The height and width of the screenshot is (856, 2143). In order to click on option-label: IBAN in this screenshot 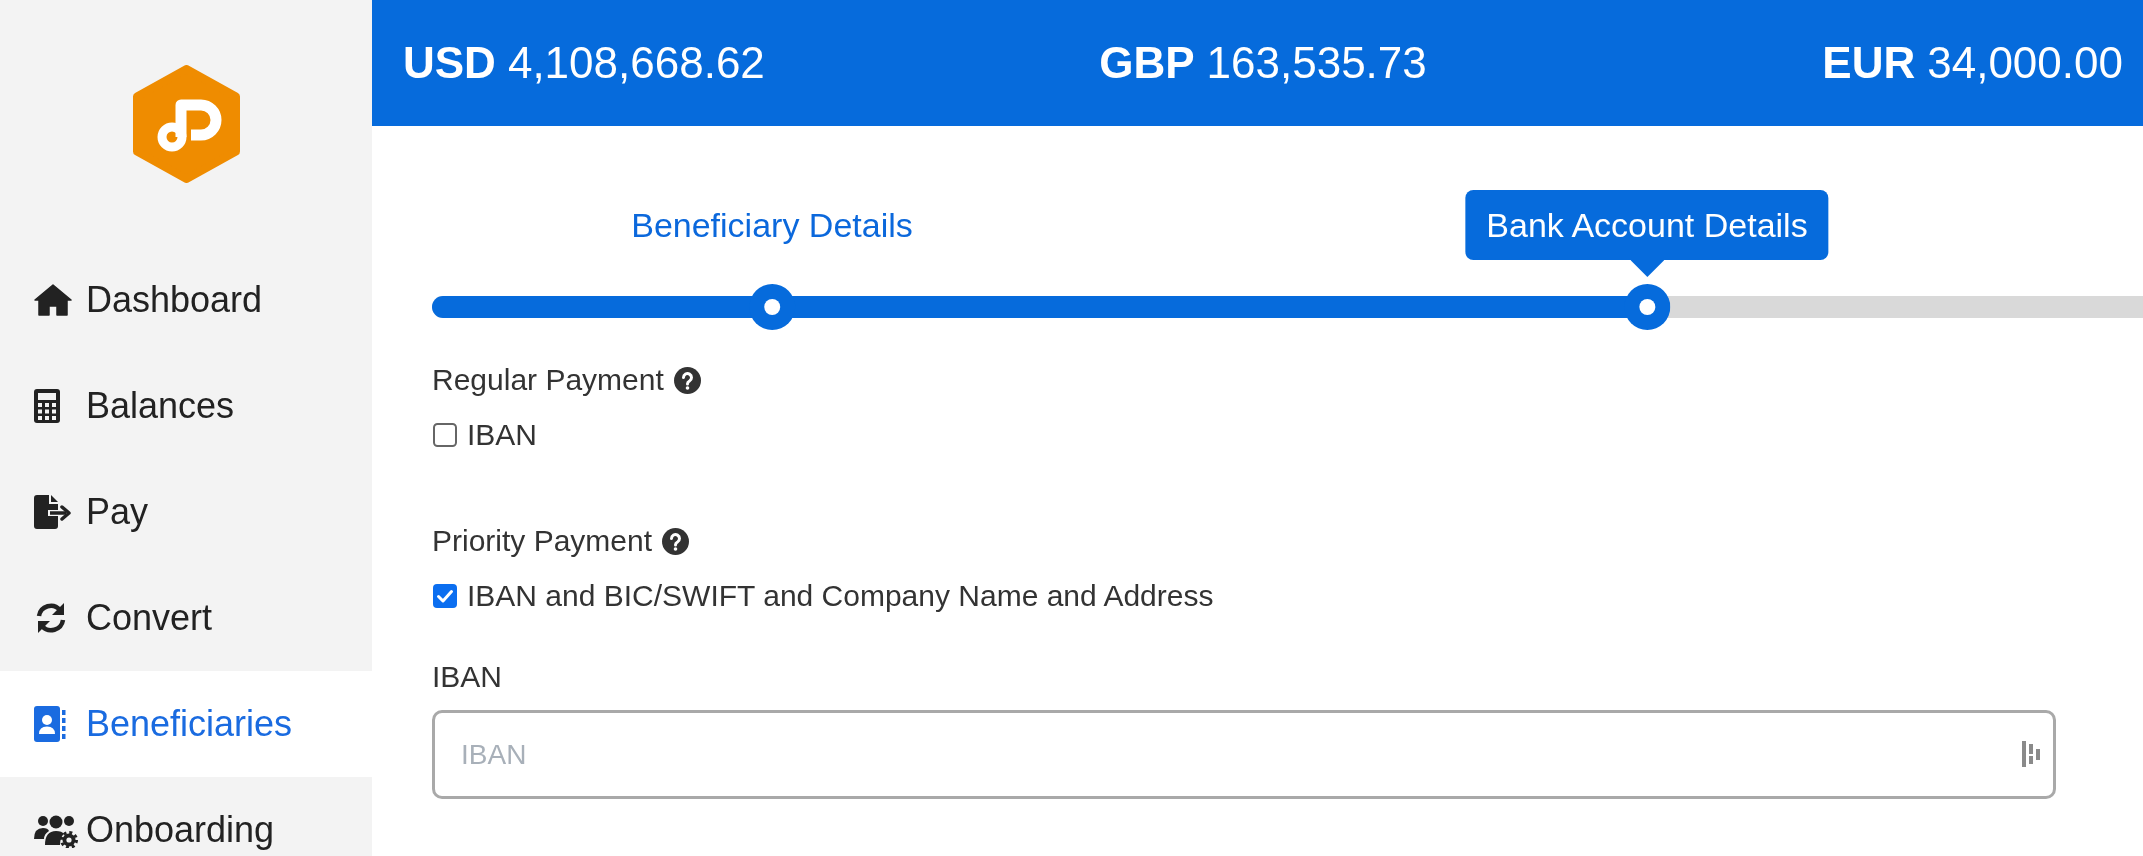, I will do `click(502, 435)`.